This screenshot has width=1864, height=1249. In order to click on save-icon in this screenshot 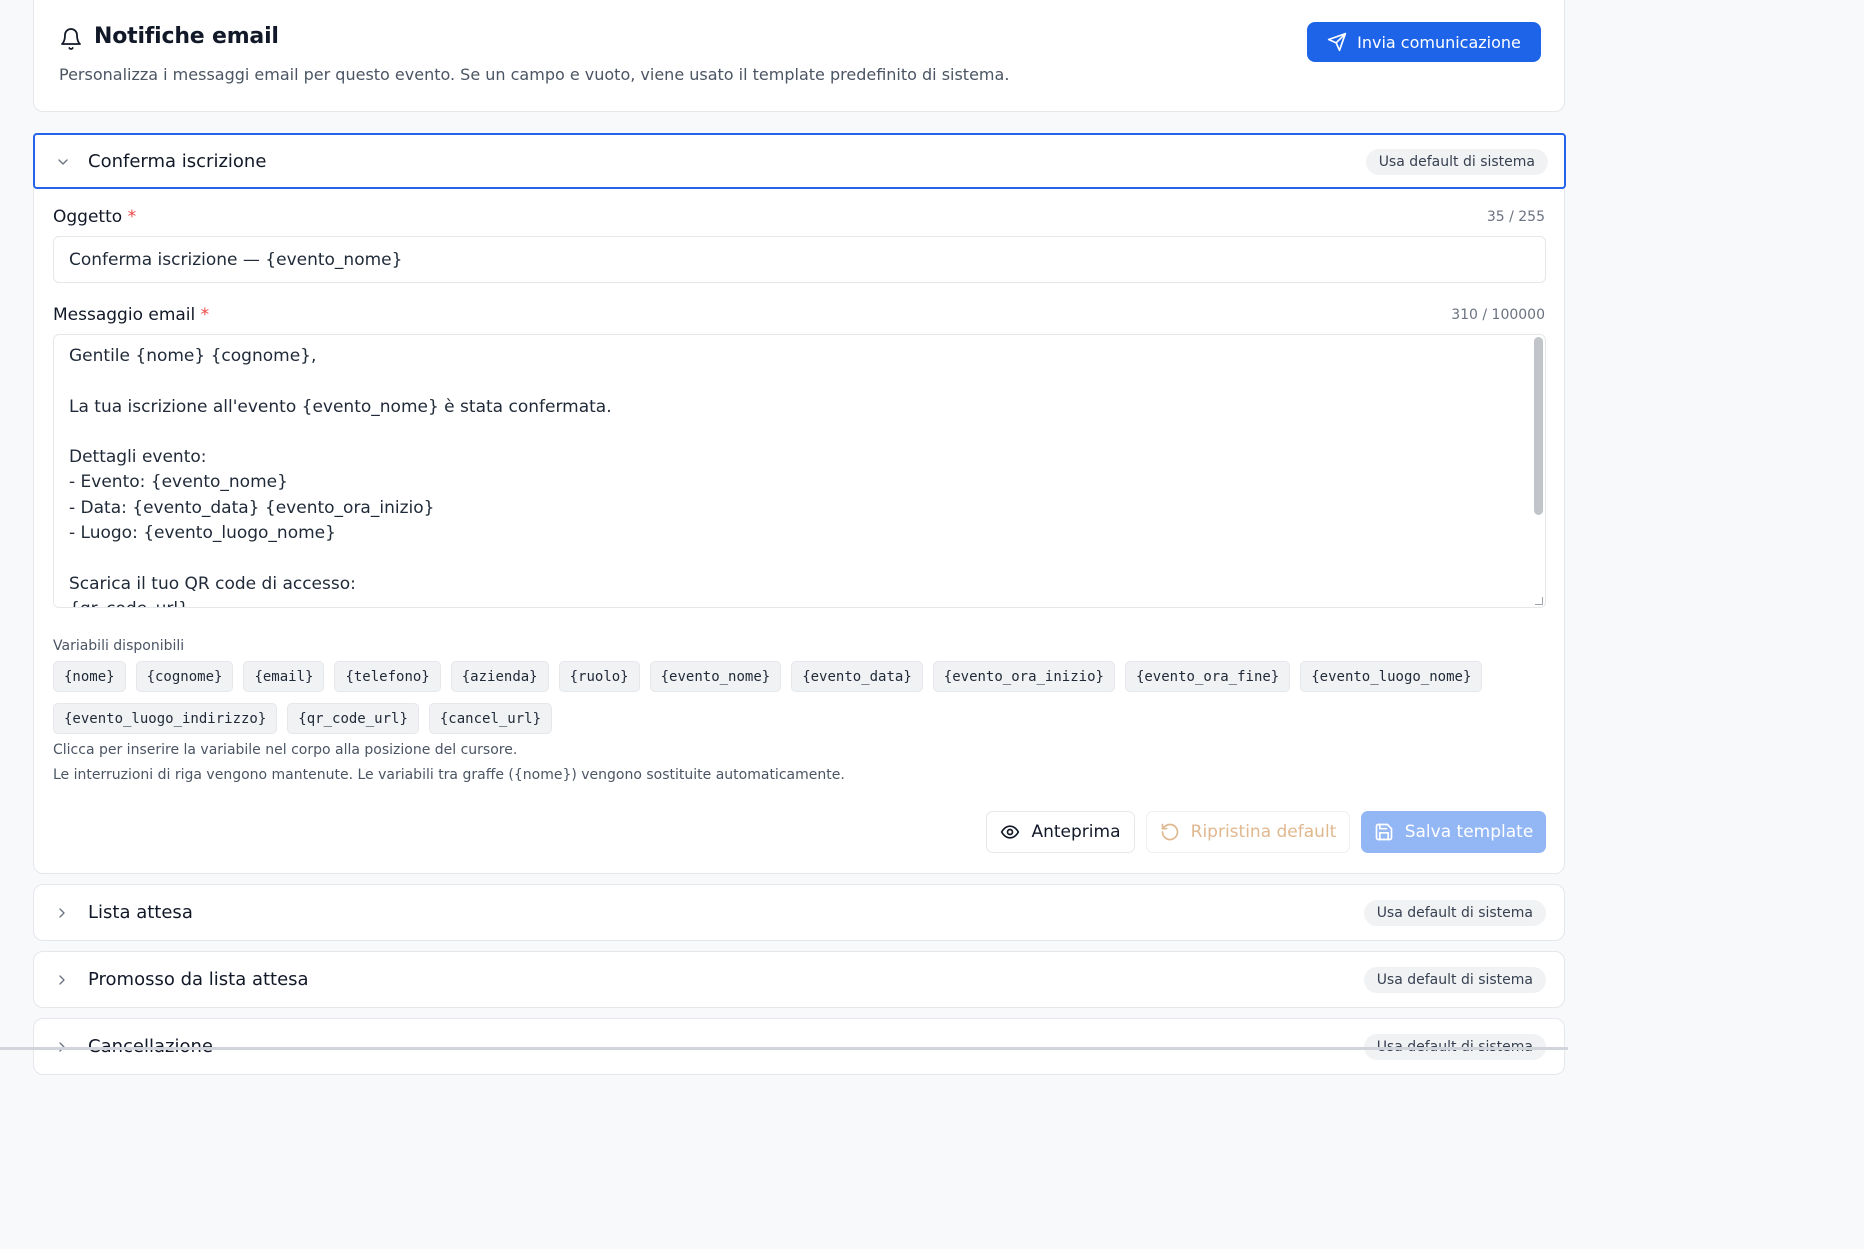, I will do `click(1384, 832)`.